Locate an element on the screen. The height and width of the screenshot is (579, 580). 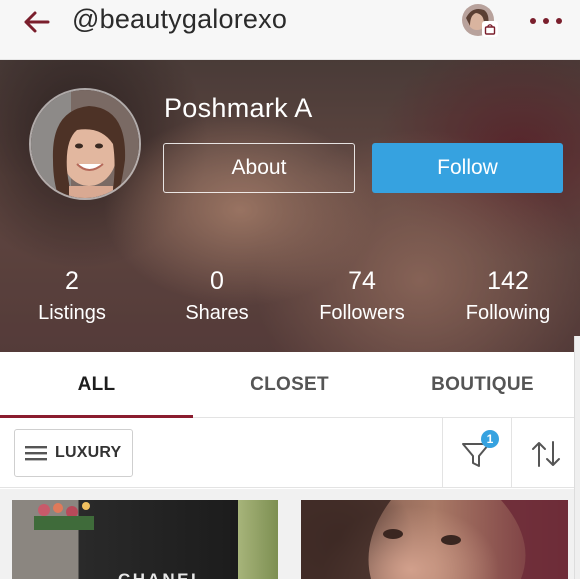
follow-button: Follow is located at coordinates (467, 168).